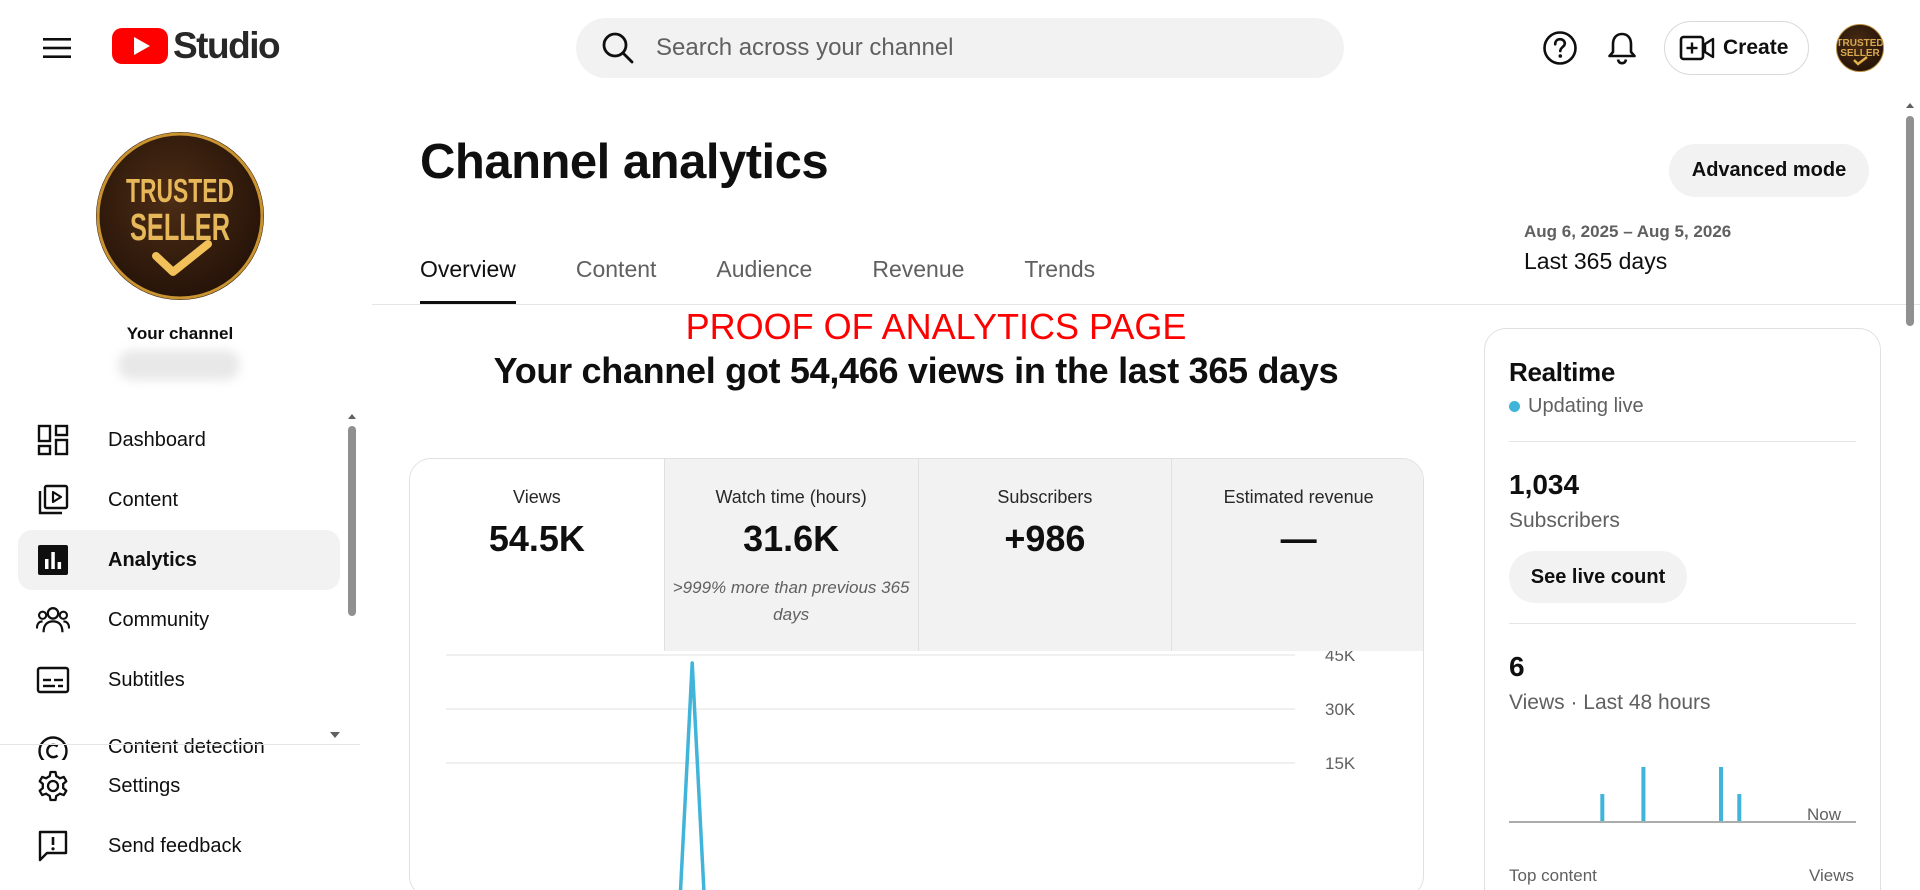  Describe the element at coordinates (917, 770) in the screenshot. I see `views-chart: 45K 30K 15K` at that location.